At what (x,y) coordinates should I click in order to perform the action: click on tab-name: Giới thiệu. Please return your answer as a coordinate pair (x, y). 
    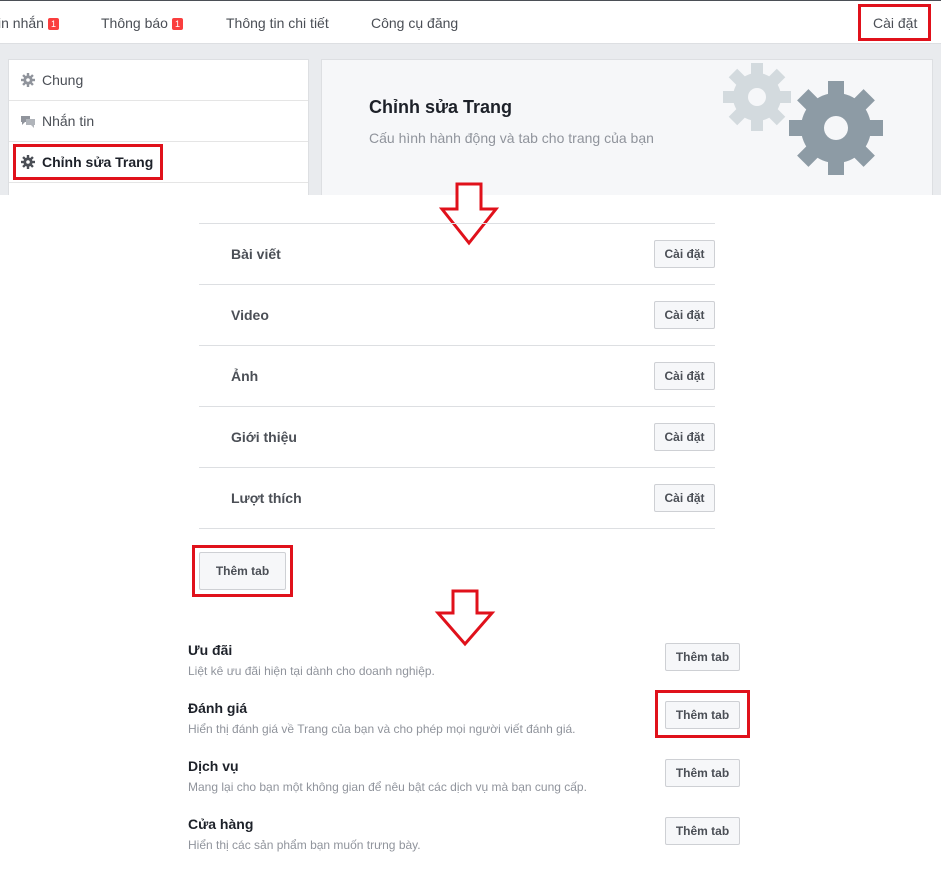
    Looking at the image, I should click on (264, 437).